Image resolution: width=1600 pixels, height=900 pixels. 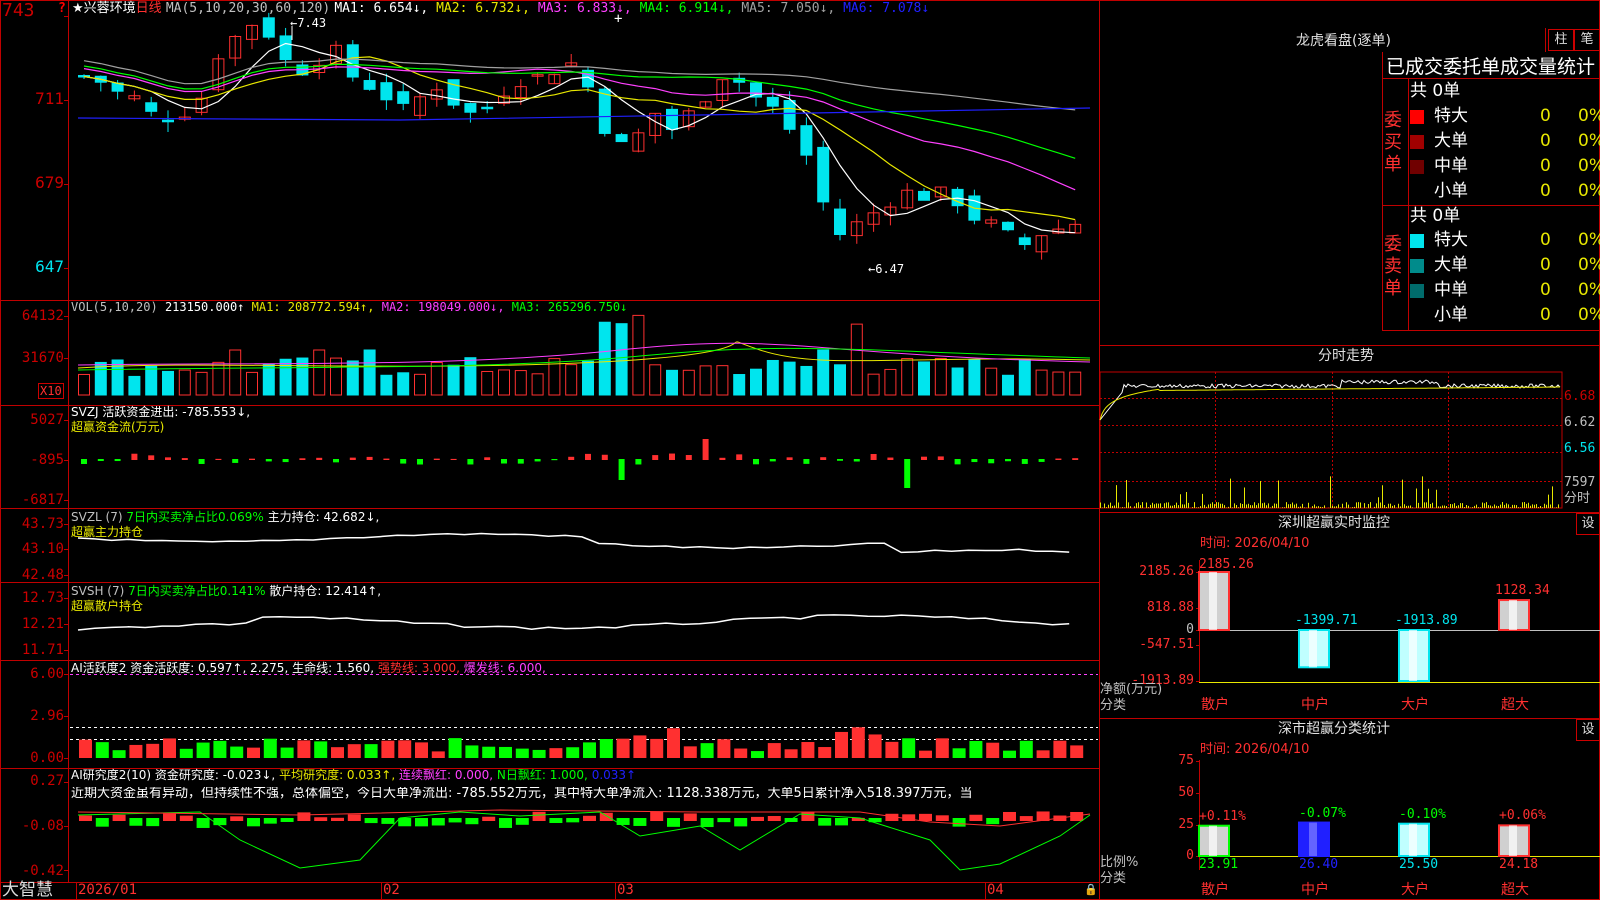 What do you see at coordinates (1451, 315) in the screenshot?
I see `sell-row-3-name: 小单` at bounding box center [1451, 315].